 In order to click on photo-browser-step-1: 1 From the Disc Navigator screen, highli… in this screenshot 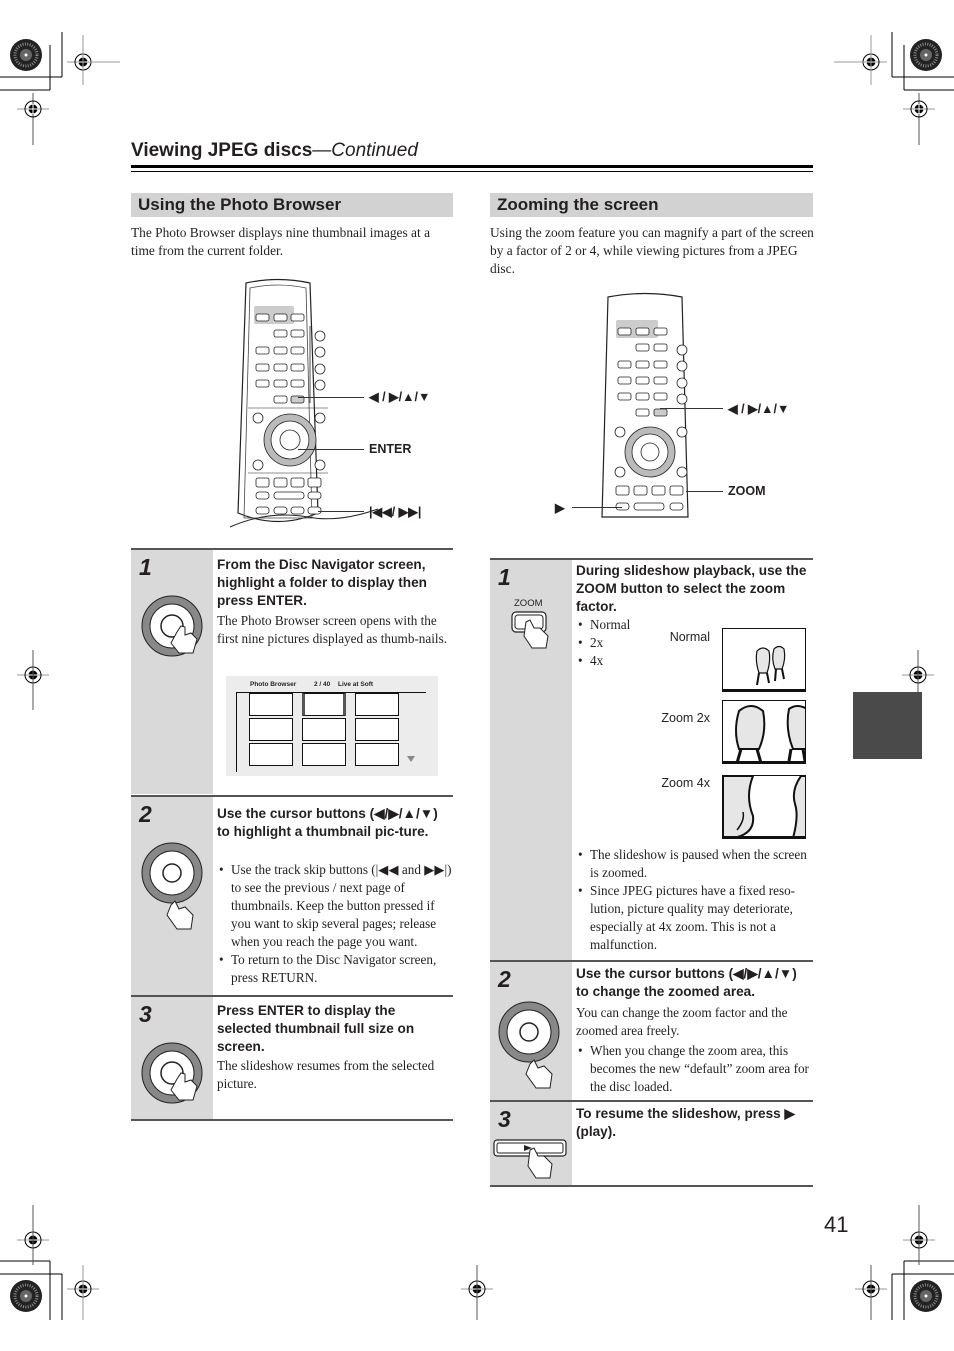, I will do `click(292, 671)`.